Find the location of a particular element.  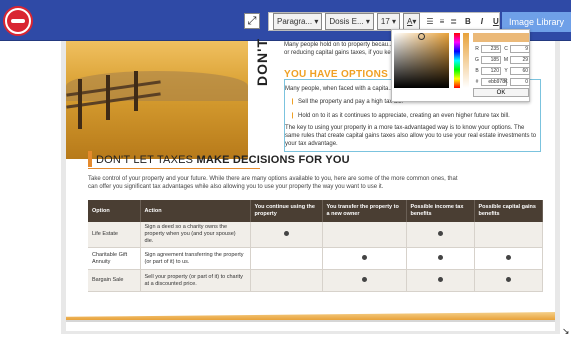

hue-slider is located at coordinates (457, 60).